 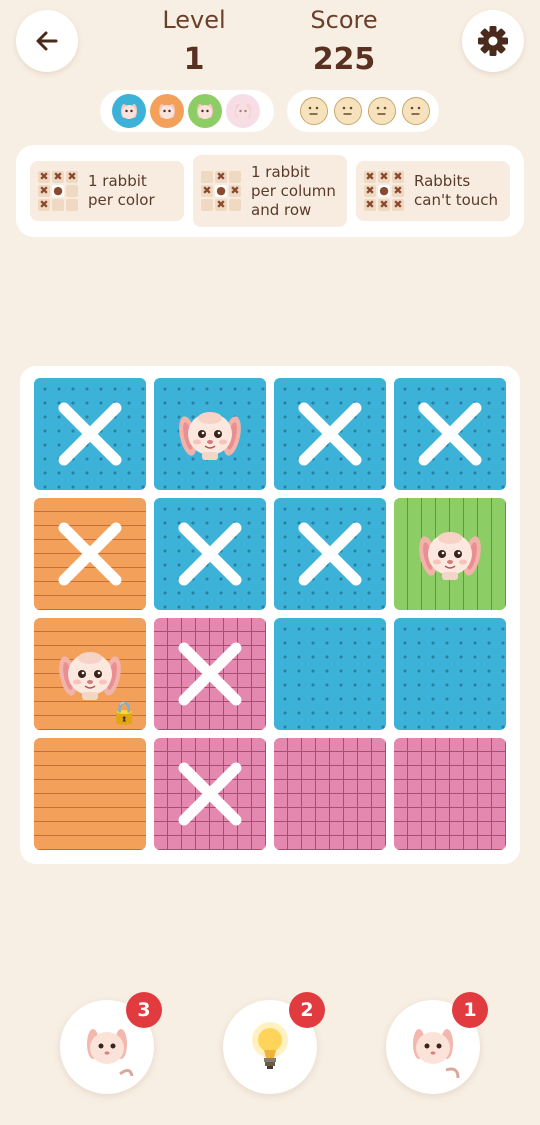 What do you see at coordinates (111, 1043) in the screenshot?
I see `undo-rabbit-button: 3` at bounding box center [111, 1043].